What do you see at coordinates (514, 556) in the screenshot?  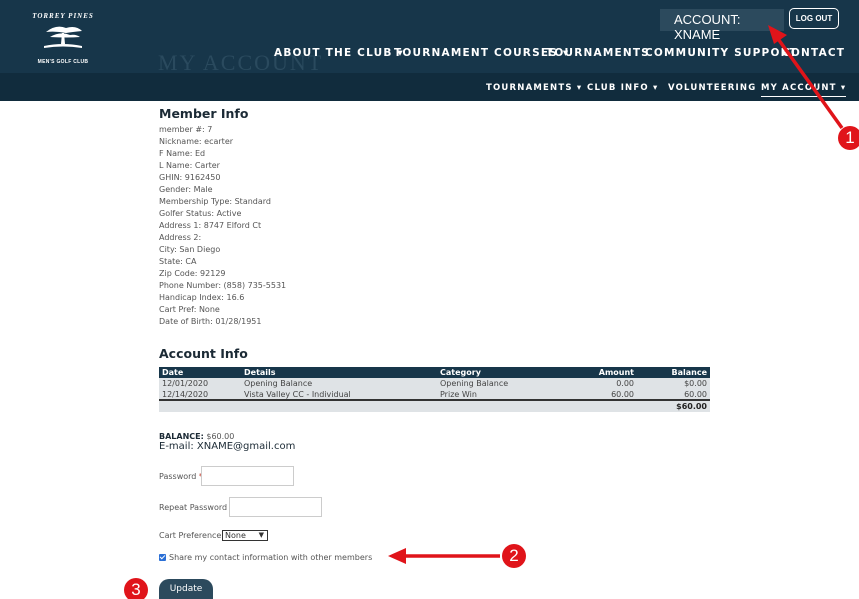 I see `annotation-badge-2: 2` at bounding box center [514, 556].